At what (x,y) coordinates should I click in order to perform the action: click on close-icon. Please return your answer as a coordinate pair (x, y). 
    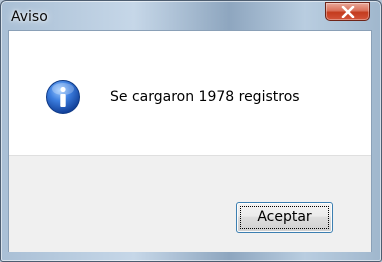
    Looking at the image, I should click on (348, 12).